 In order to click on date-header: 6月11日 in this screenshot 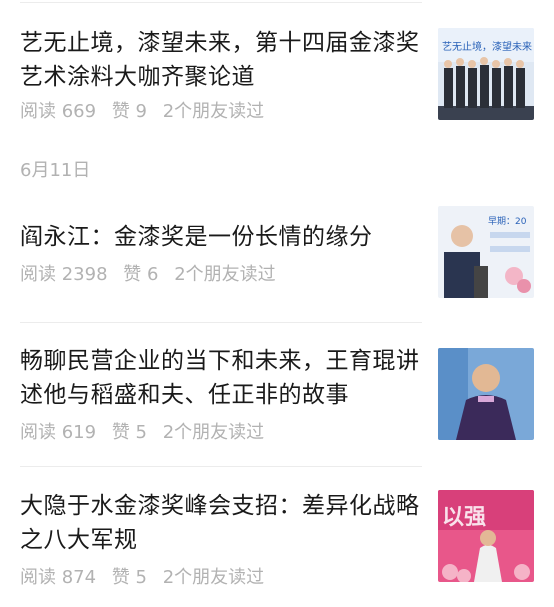, I will do `click(55, 170)`.